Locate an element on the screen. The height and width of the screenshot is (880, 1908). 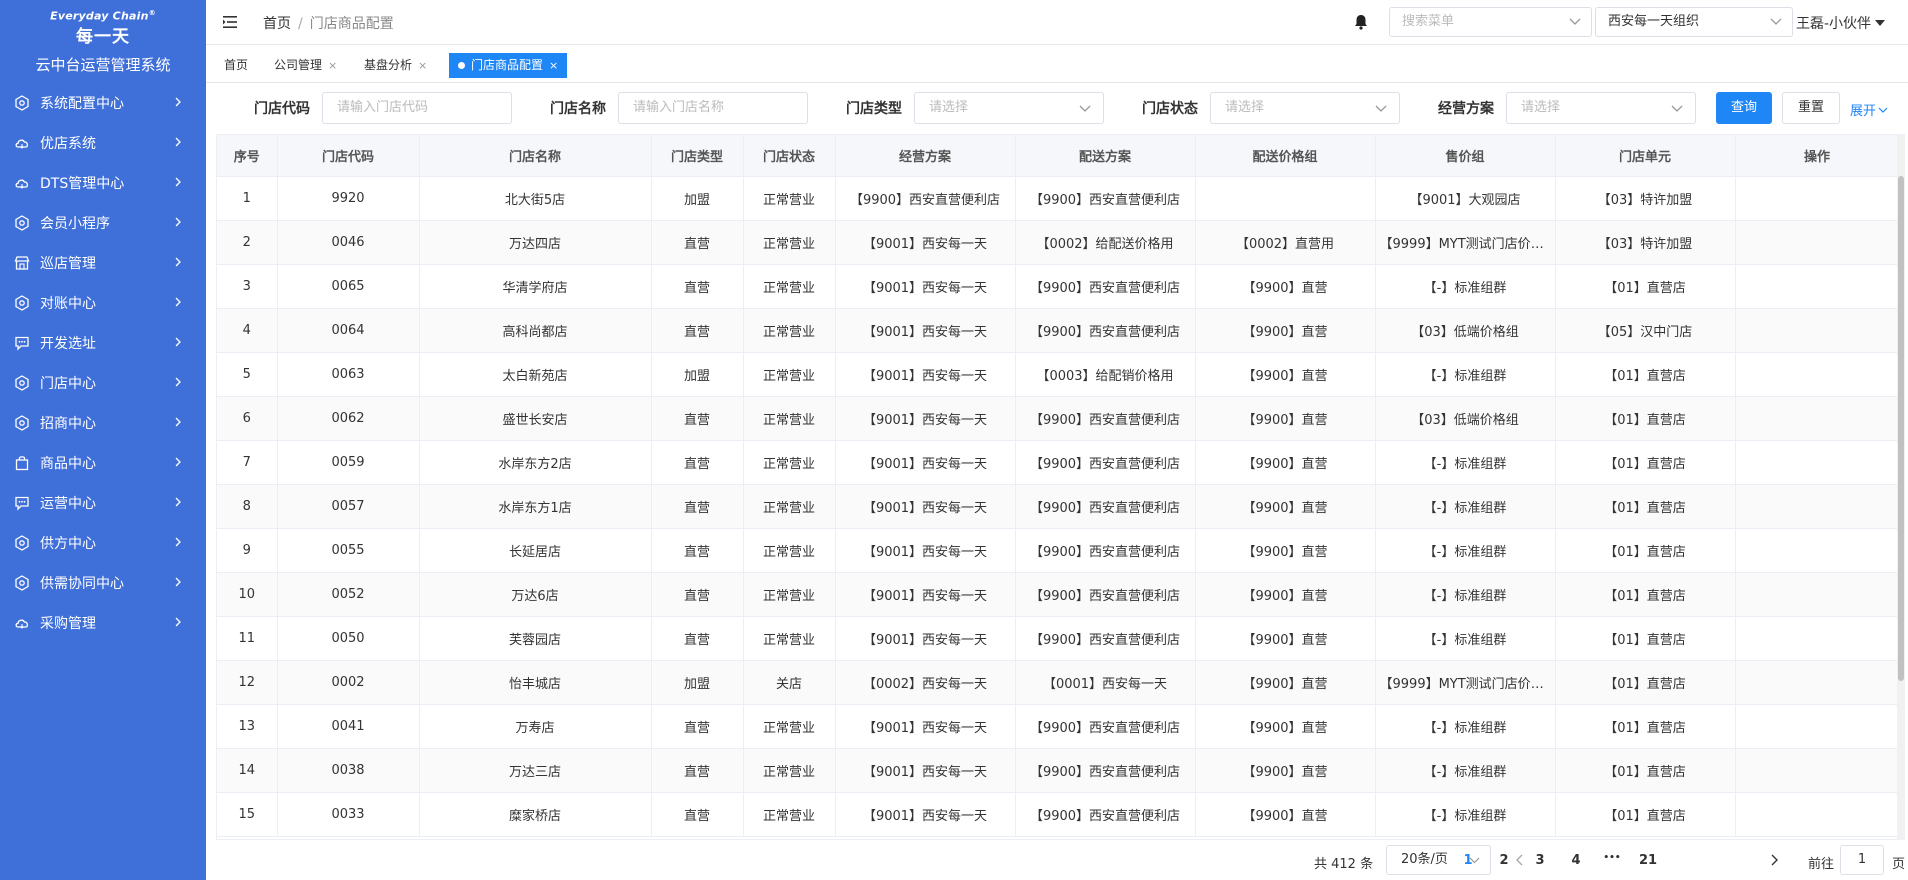
user-menu: 王磊-小伙伴 is located at coordinates (1841, 23).